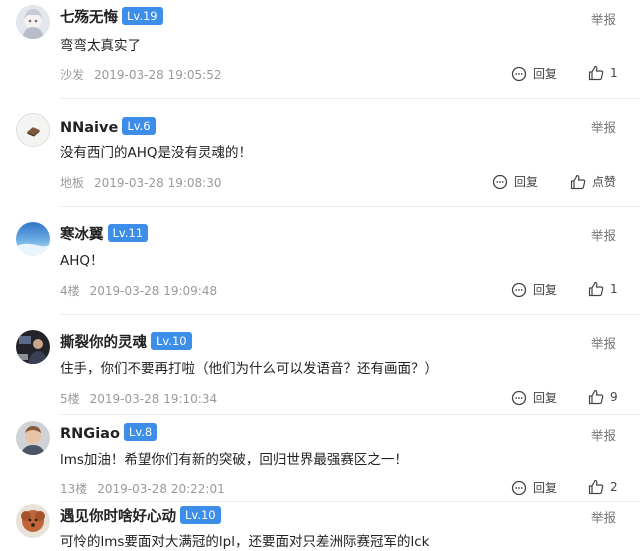 This screenshot has height=551, width=640. Describe the element at coordinates (74, 489) in the screenshot. I see `floor-label: 13楼` at that location.